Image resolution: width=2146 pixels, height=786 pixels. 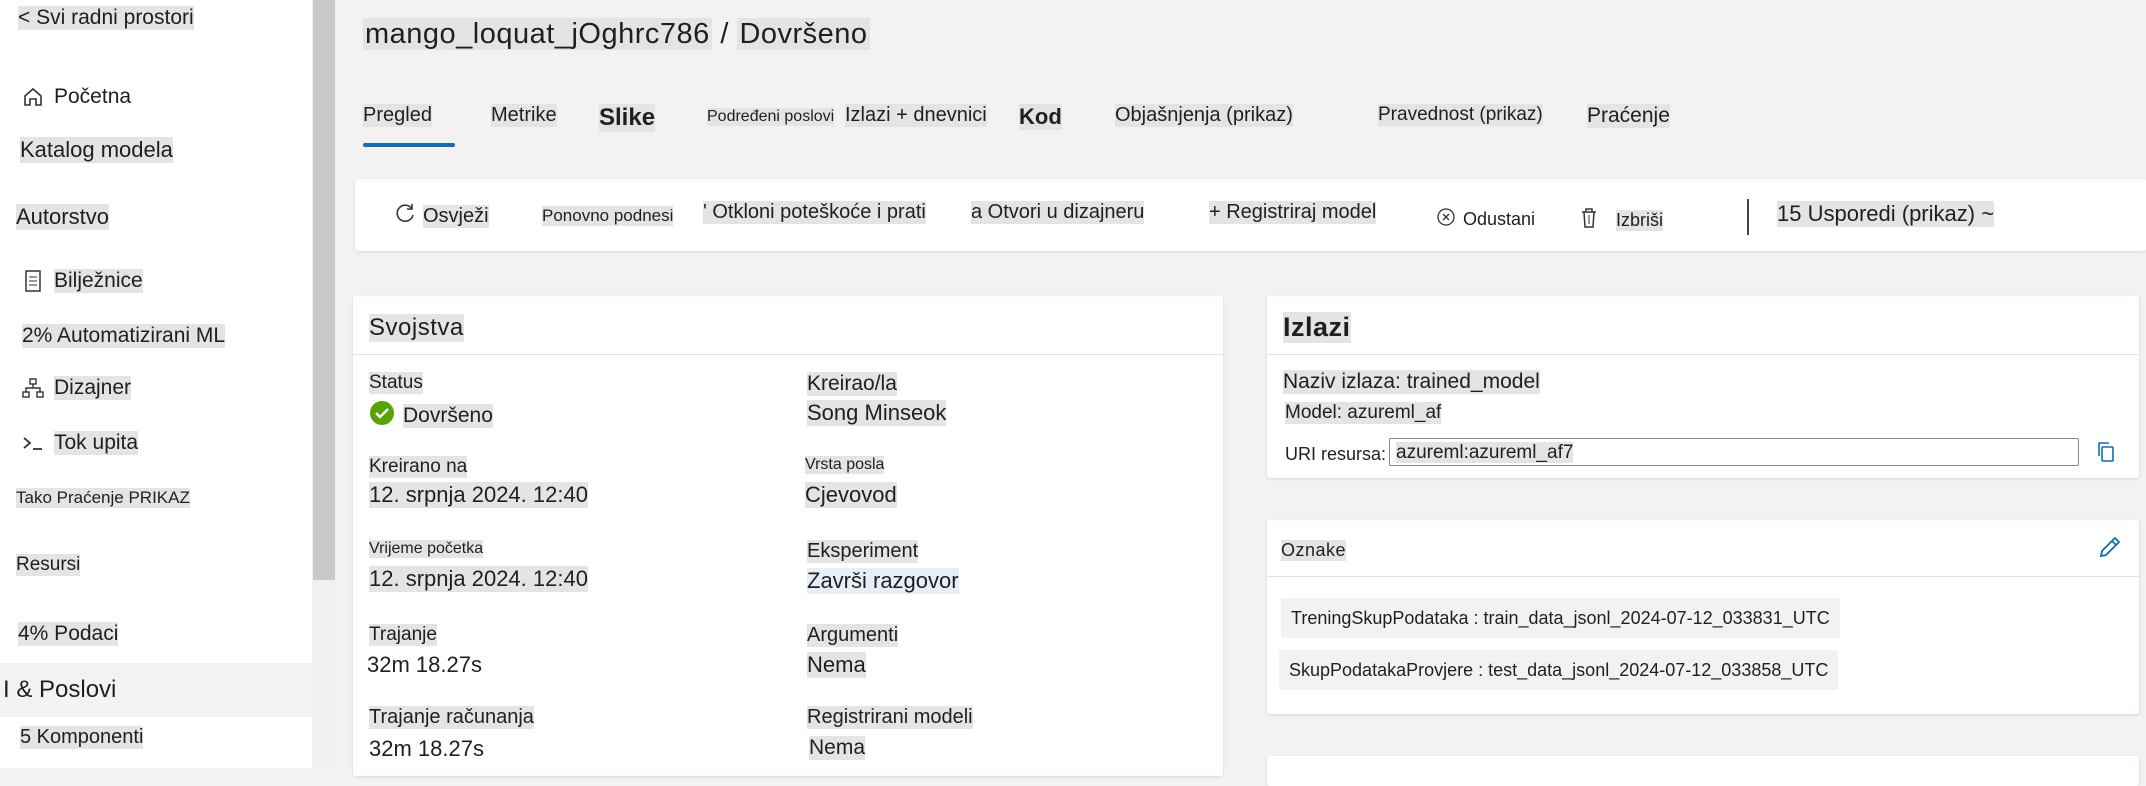 What do you see at coordinates (456, 216) in the screenshot?
I see `refresh-label: Osvježi` at bounding box center [456, 216].